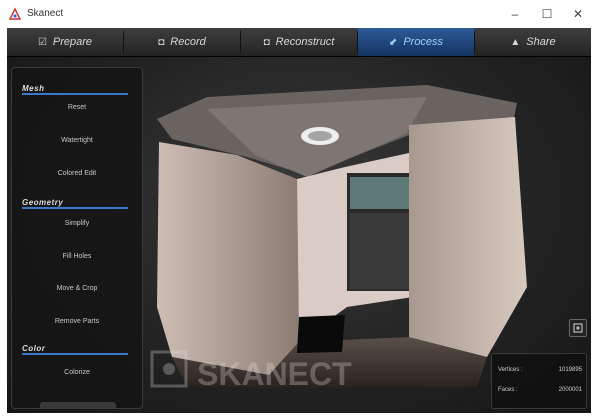  Describe the element at coordinates (75, 354) in the screenshot. I see `section-color-divider` at that location.